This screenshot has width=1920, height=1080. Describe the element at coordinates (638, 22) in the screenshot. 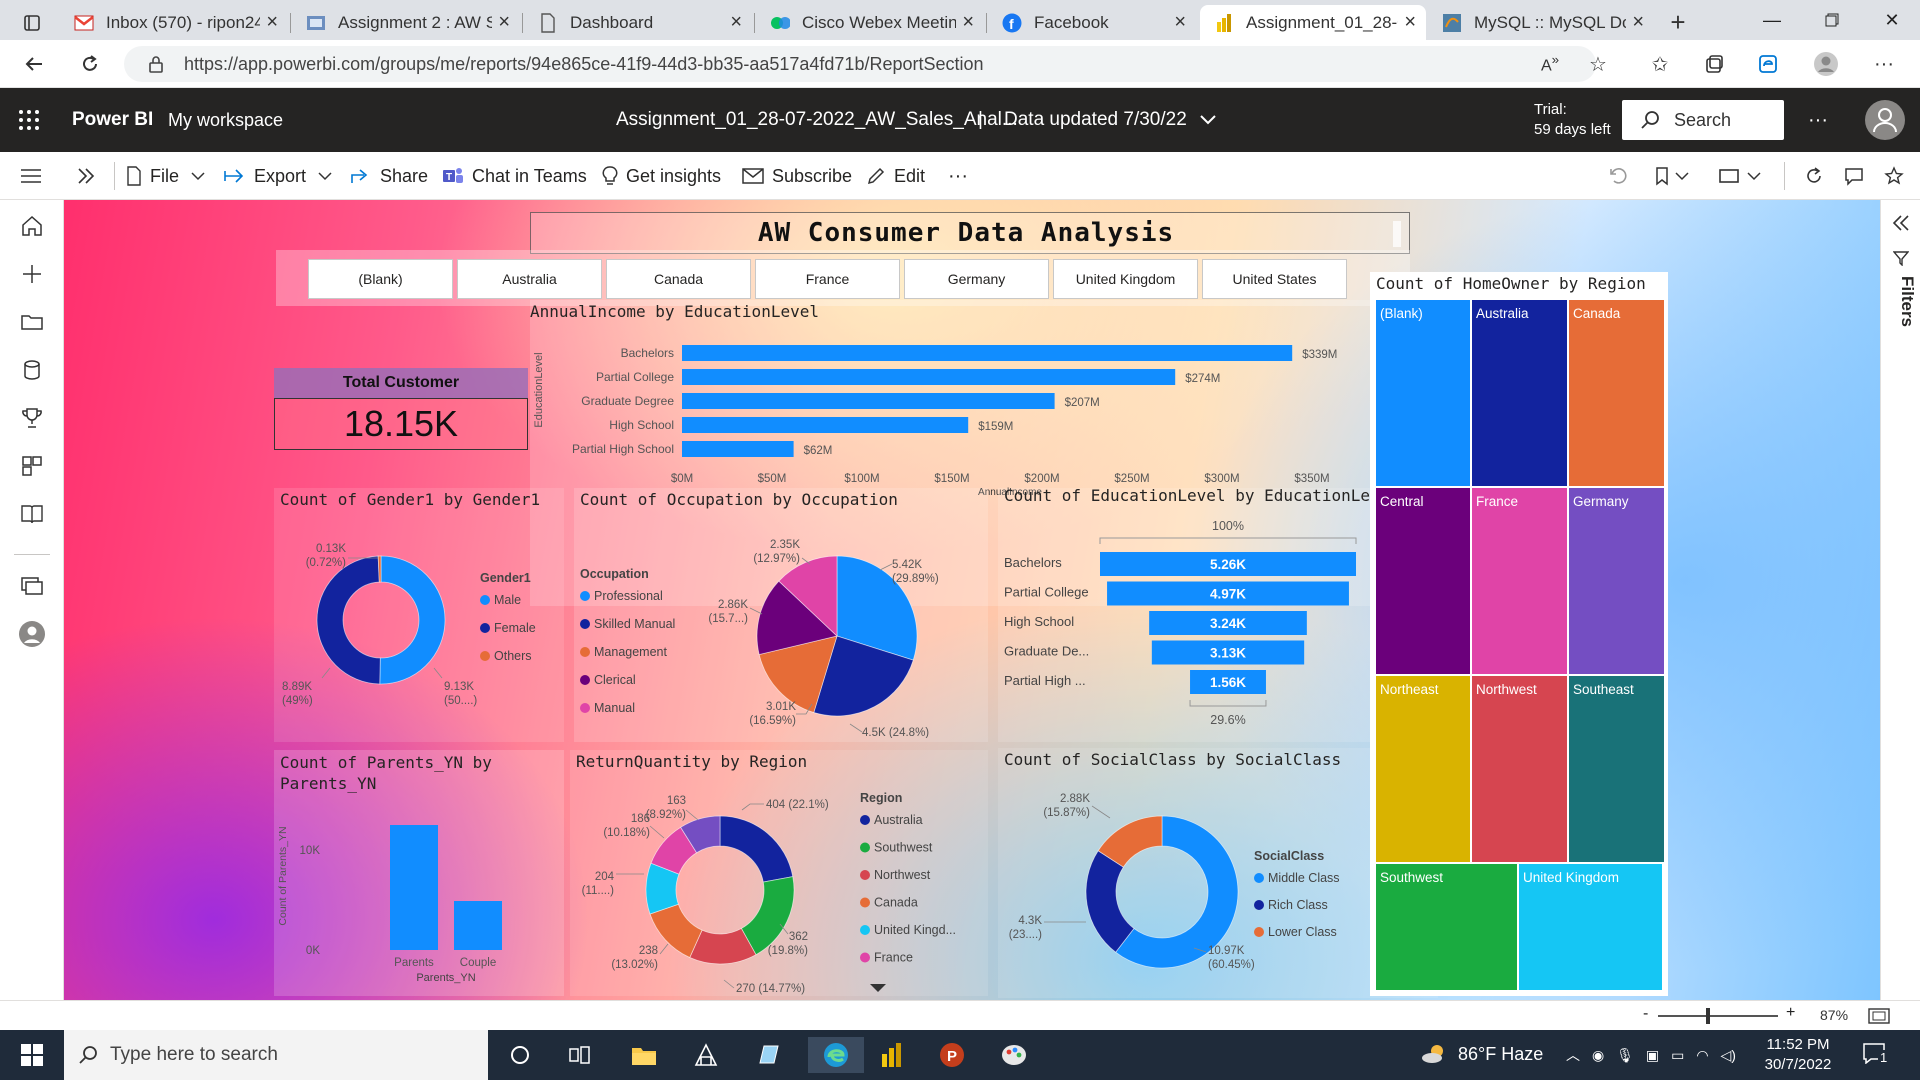

I see `browser-tab-dashboard: Dashboard ×` at that location.